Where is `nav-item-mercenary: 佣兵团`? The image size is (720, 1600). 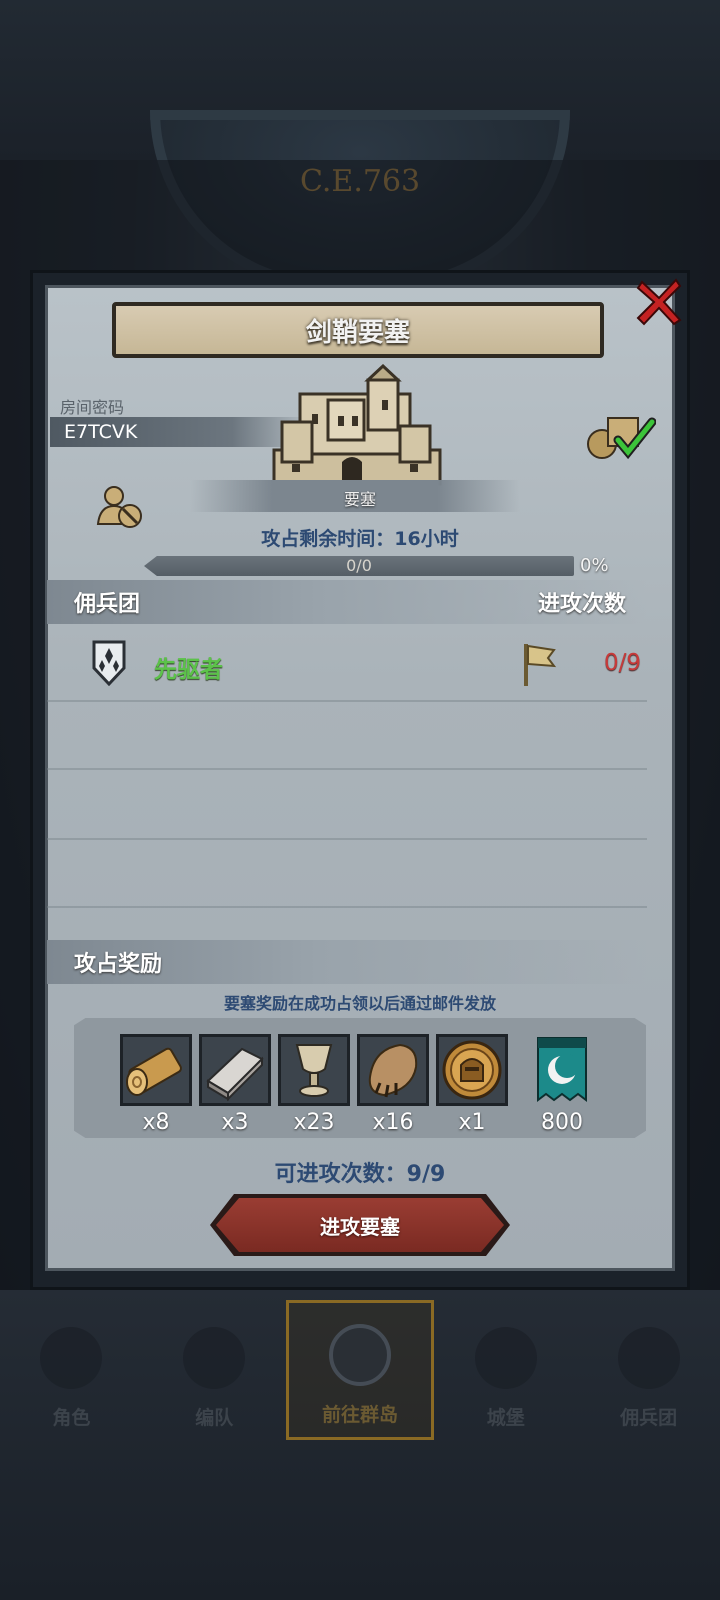
nav-item-mercenary: 佣兵团 is located at coordinates (648, 1370).